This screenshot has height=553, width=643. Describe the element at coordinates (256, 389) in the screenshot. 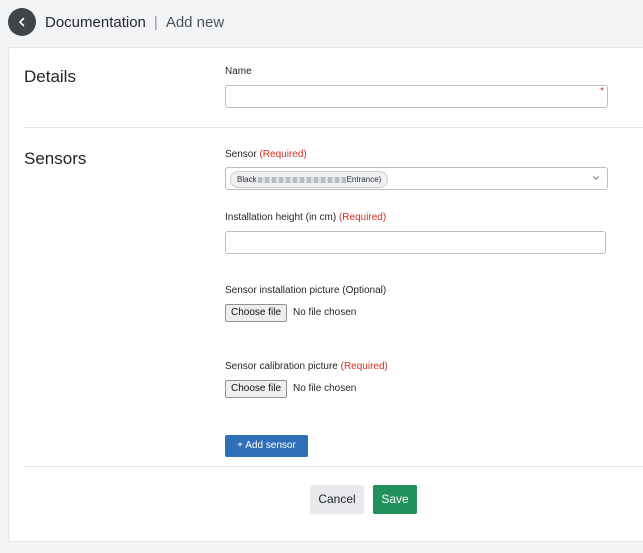

I see `calibration-choose-file-button: Choose file` at that location.